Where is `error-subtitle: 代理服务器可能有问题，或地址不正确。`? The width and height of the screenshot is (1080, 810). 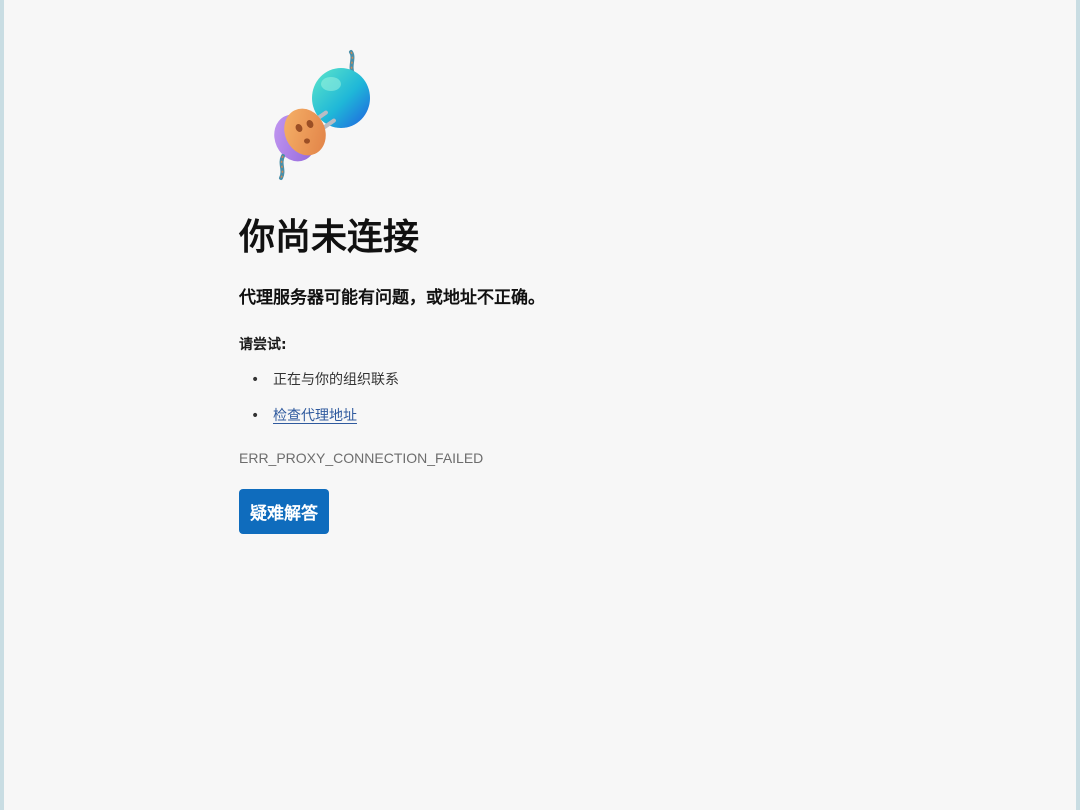 error-subtitle: 代理服务器可能有问题，或地址不正确。 is located at coordinates (392, 298).